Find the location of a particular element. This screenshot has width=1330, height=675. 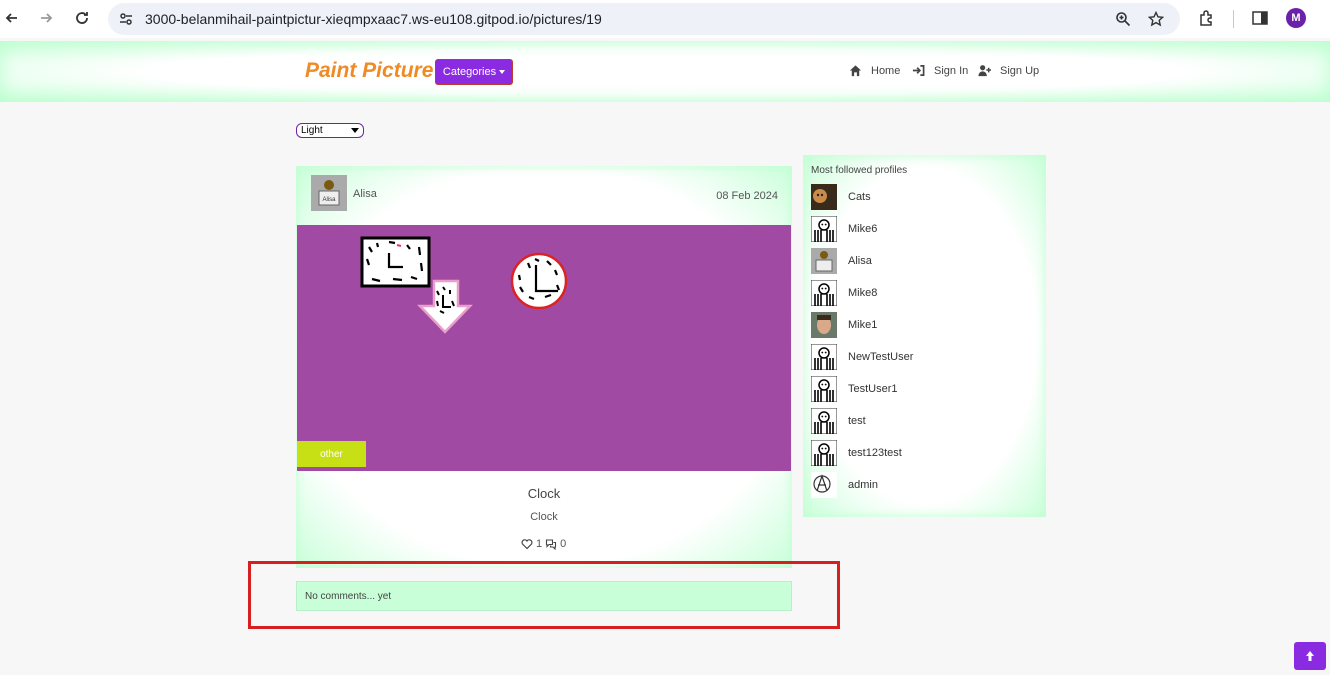

user-plus-icon is located at coordinates (984, 71).